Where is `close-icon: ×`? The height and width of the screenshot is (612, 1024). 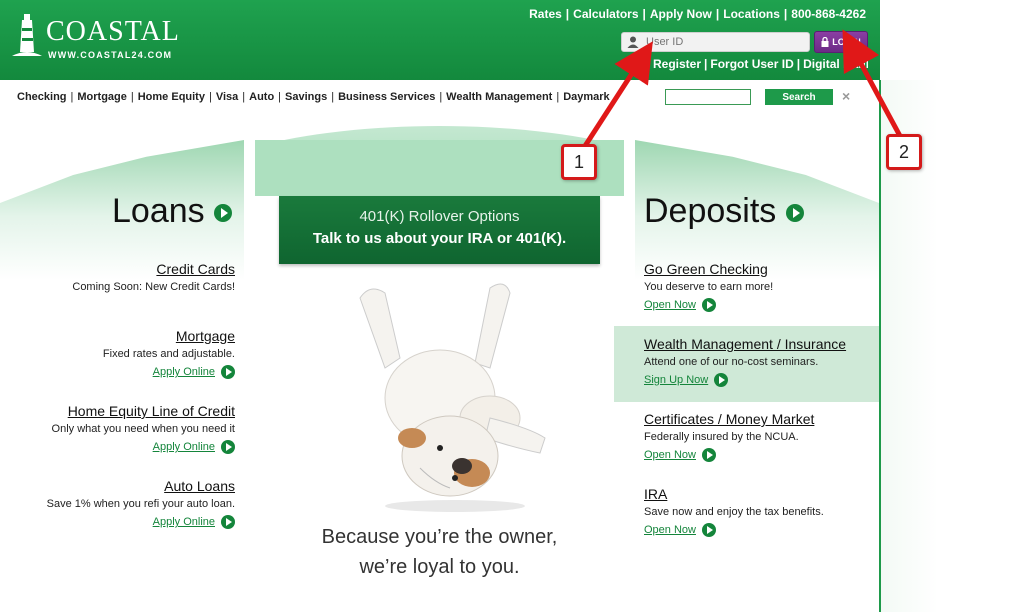 close-icon: × is located at coordinates (846, 96).